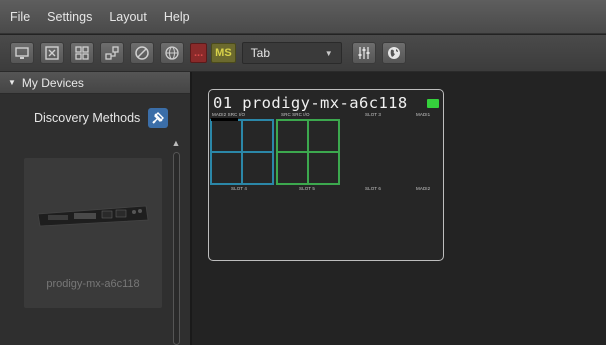 The width and height of the screenshot is (606, 345). What do you see at coordinates (307, 188) in the screenshot?
I see `slot-label-6: SLOT 5` at bounding box center [307, 188].